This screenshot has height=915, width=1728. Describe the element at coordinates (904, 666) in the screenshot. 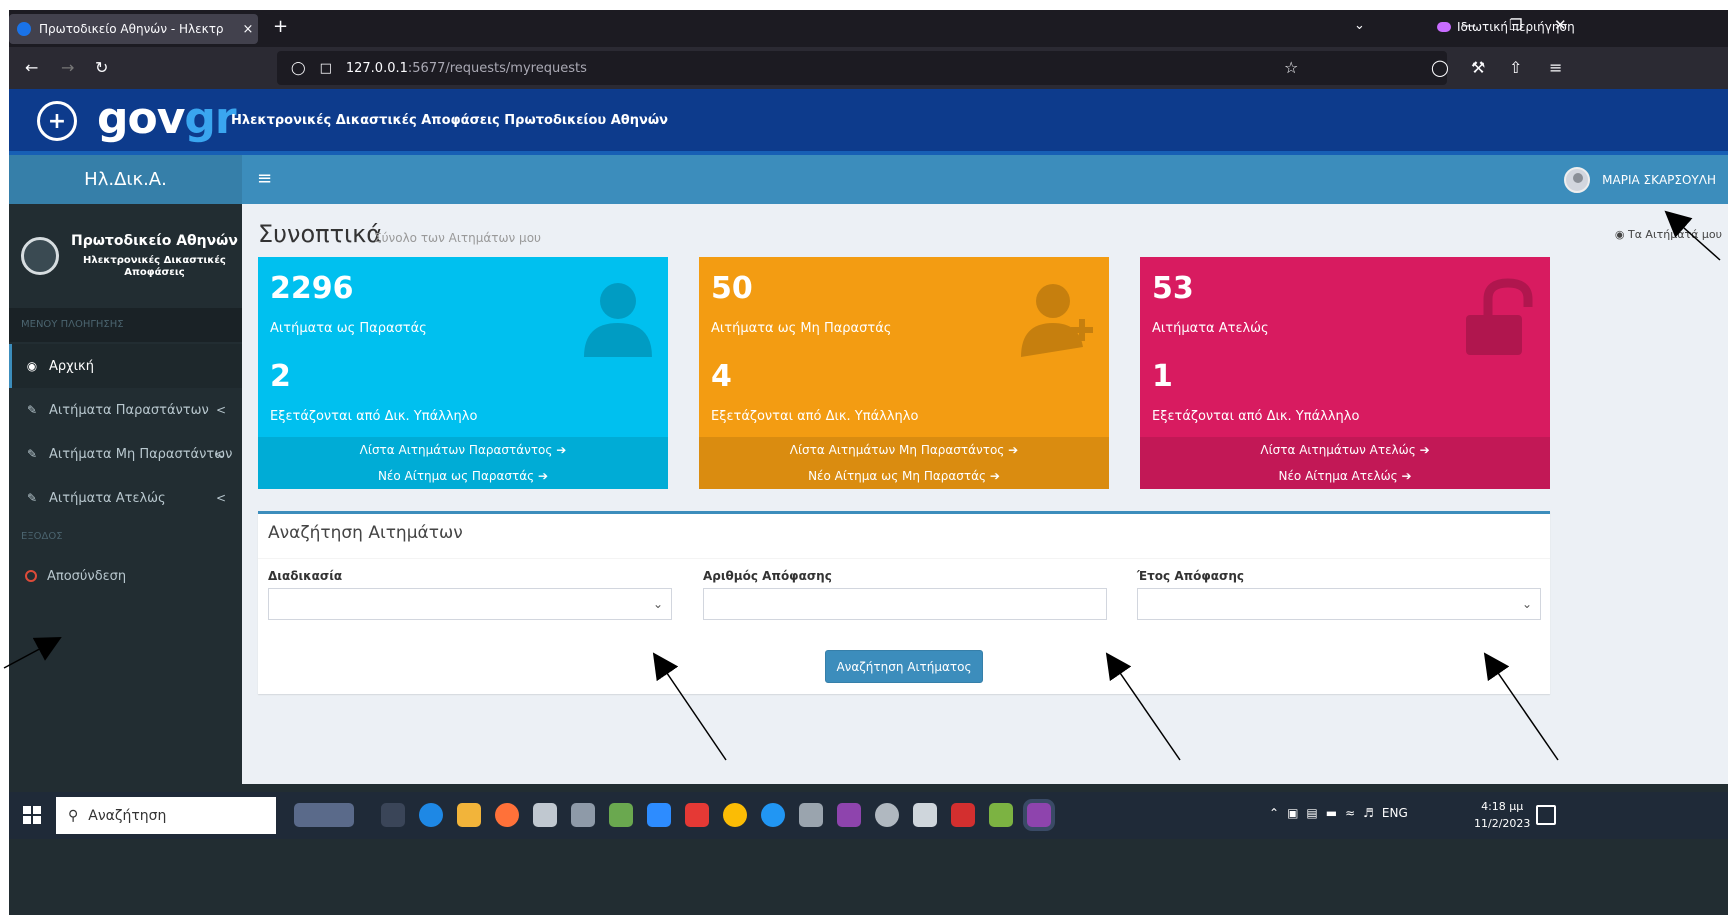

I see `search-button: Αναζήτηση Αιτήματος` at that location.